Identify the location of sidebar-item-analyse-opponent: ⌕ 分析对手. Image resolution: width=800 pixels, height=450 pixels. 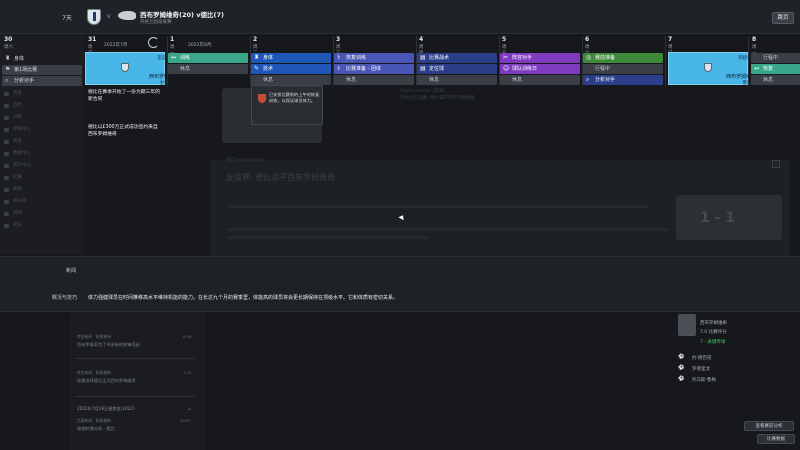
(42, 81).